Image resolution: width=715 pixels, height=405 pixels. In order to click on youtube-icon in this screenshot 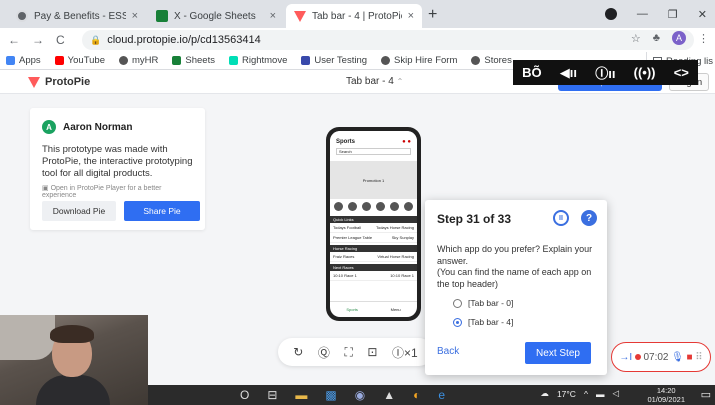, I will do `click(59, 60)`.